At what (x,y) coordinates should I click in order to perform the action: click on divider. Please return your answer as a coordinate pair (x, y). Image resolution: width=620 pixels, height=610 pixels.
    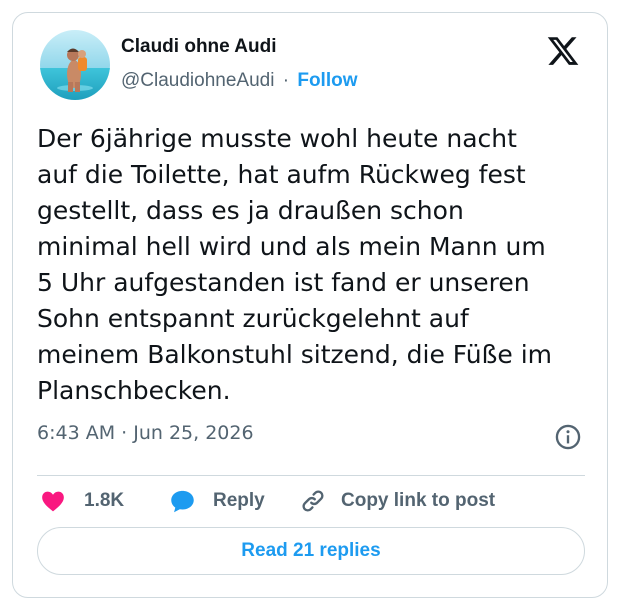
    Looking at the image, I should click on (311, 475).